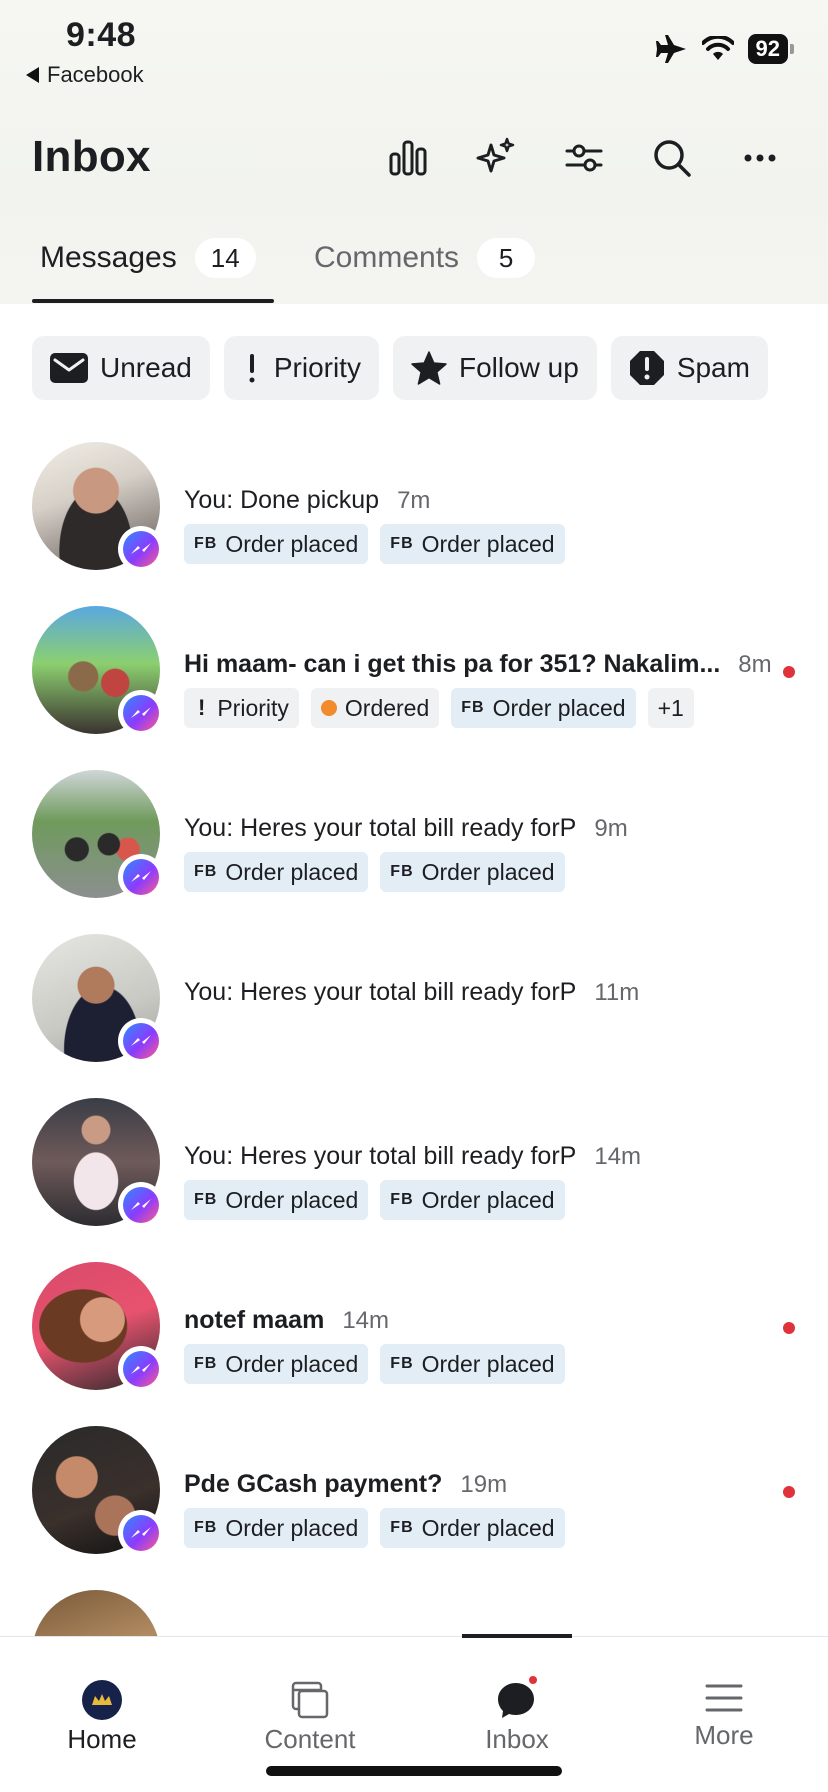 This screenshot has width=828, height=1792. What do you see at coordinates (313, 1484) in the screenshot?
I see `preview-text: Pde GCash payment?` at bounding box center [313, 1484].